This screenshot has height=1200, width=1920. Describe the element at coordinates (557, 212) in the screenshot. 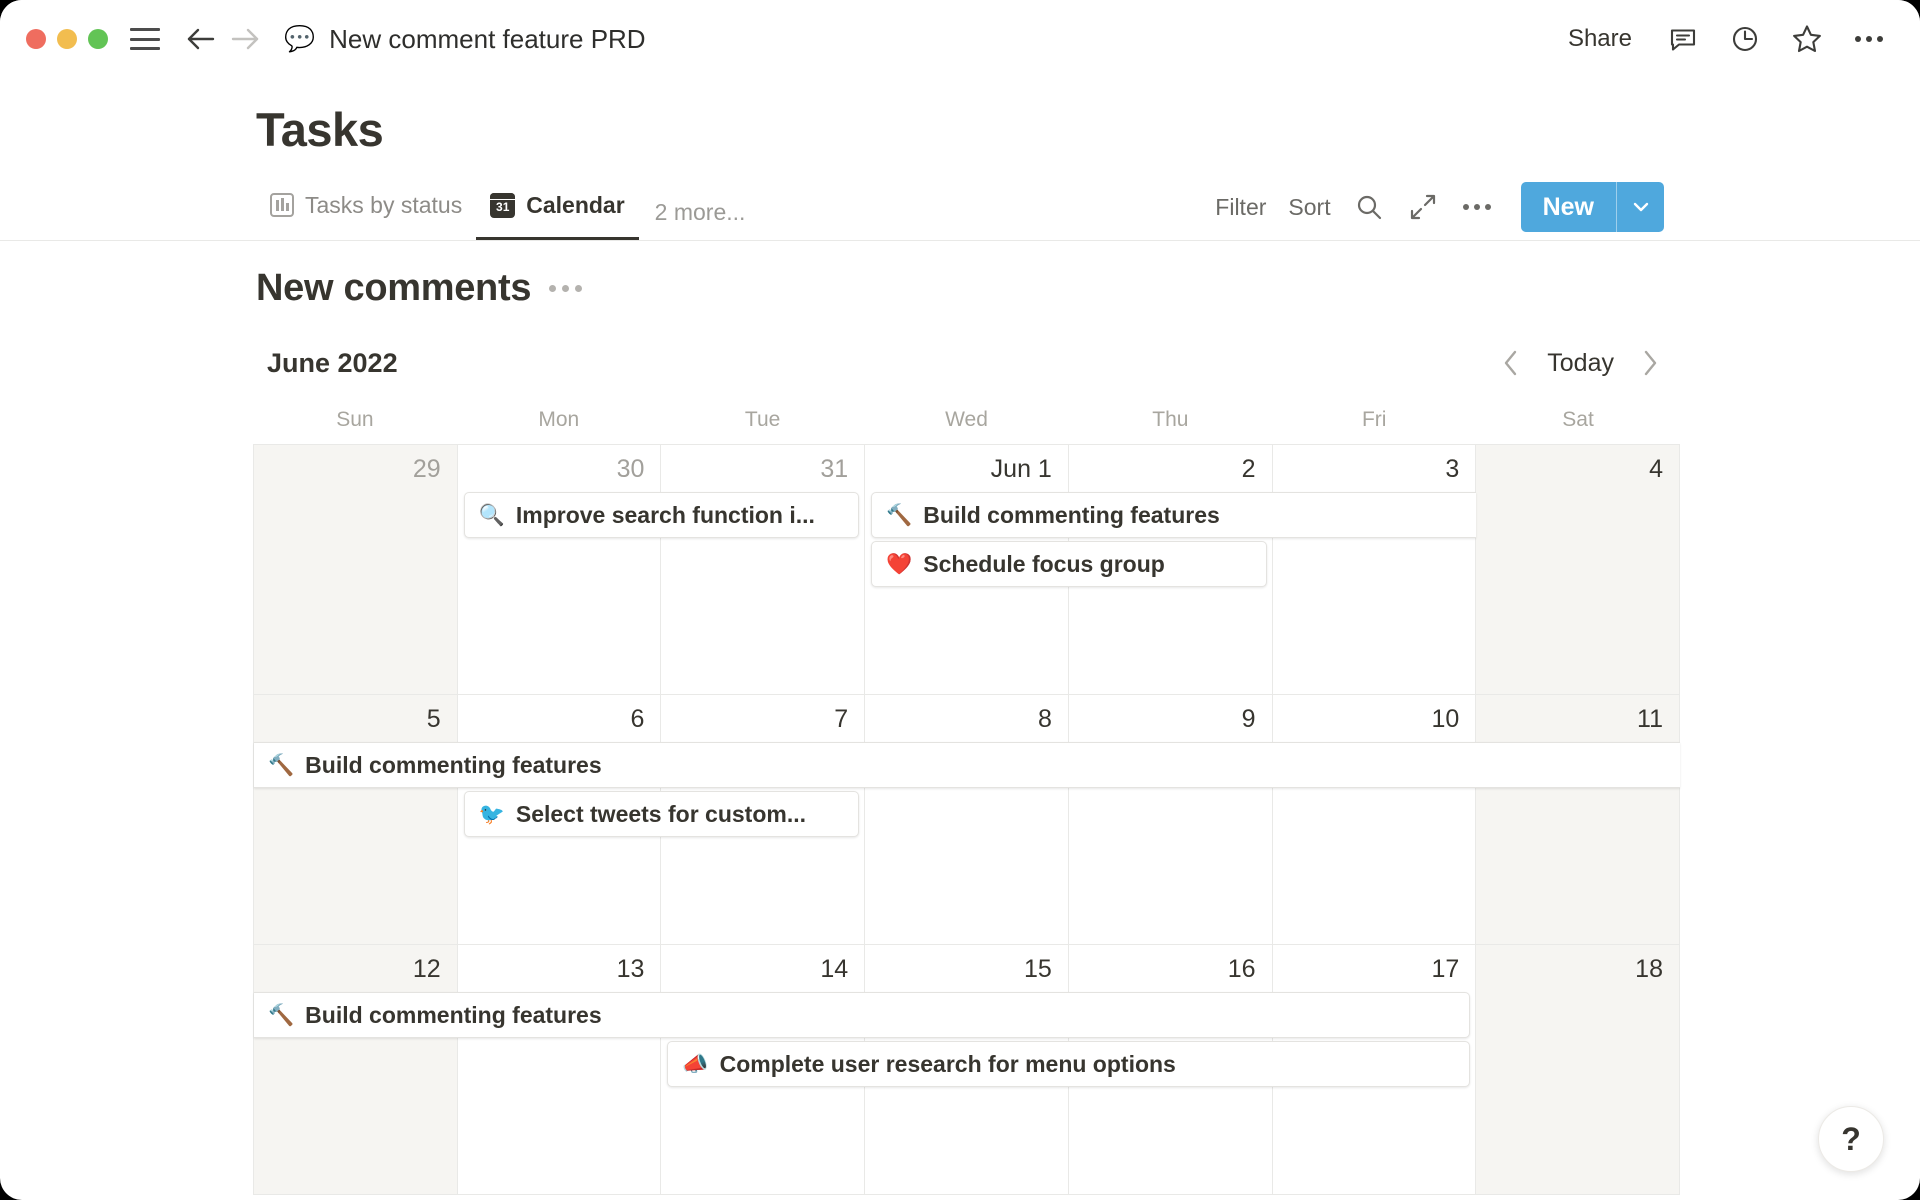

I see `tab-calendar: 31 Calendar` at that location.